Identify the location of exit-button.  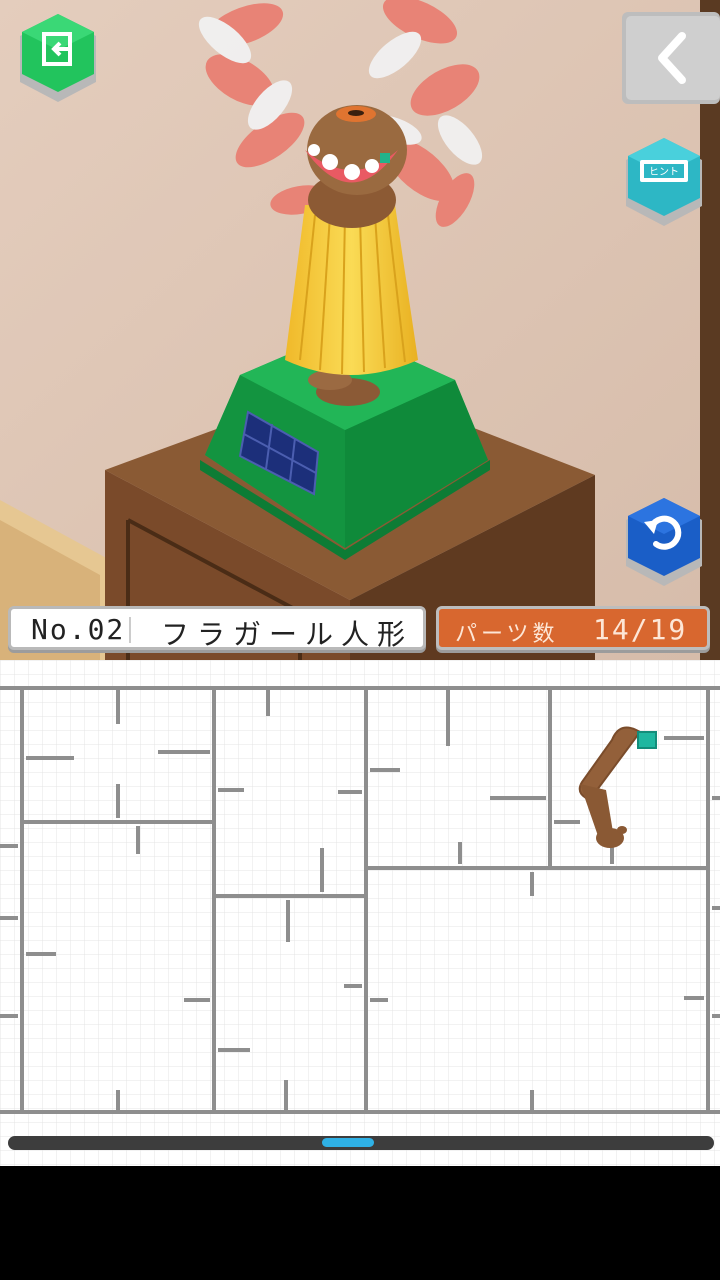
(58, 59).